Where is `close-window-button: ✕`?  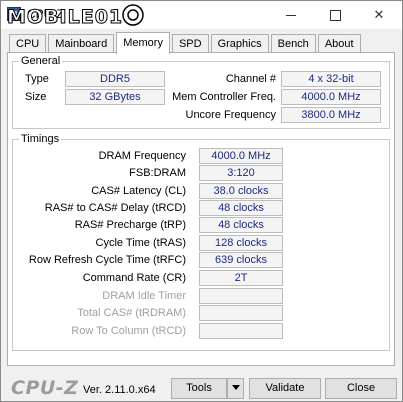 close-window-button: ✕ is located at coordinates (379, 15).